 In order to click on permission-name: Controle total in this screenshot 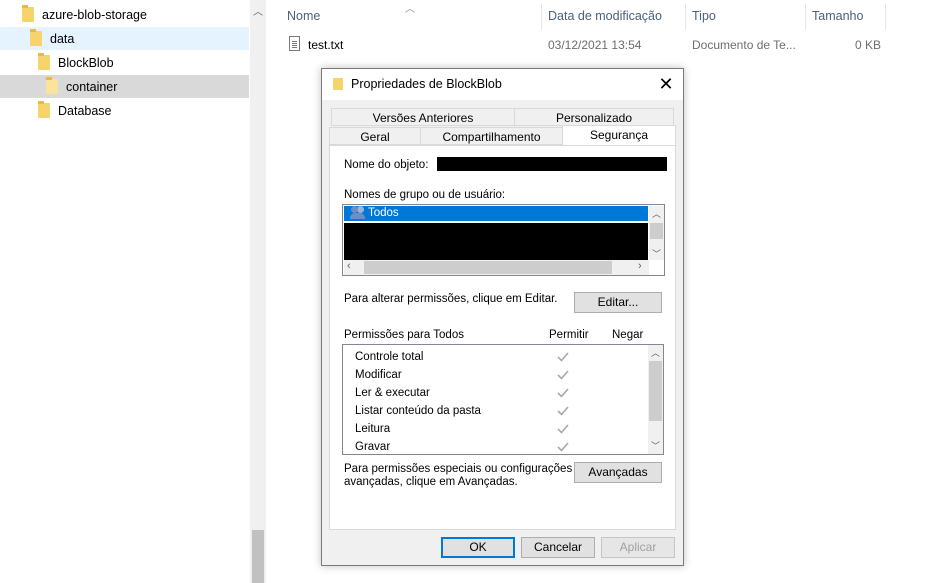, I will do `click(389, 357)`.